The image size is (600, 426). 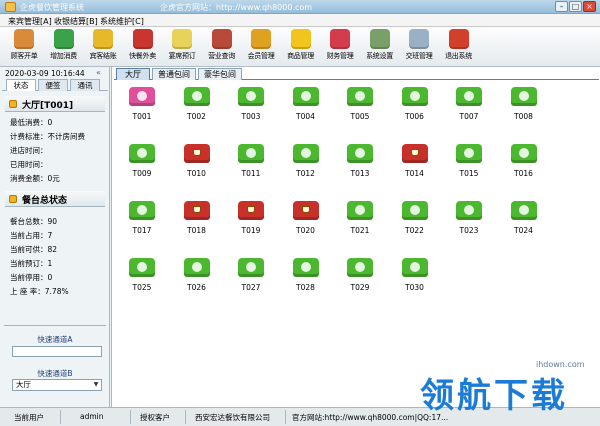 I want to click on table-tile: T014, so click(x=415, y=164).